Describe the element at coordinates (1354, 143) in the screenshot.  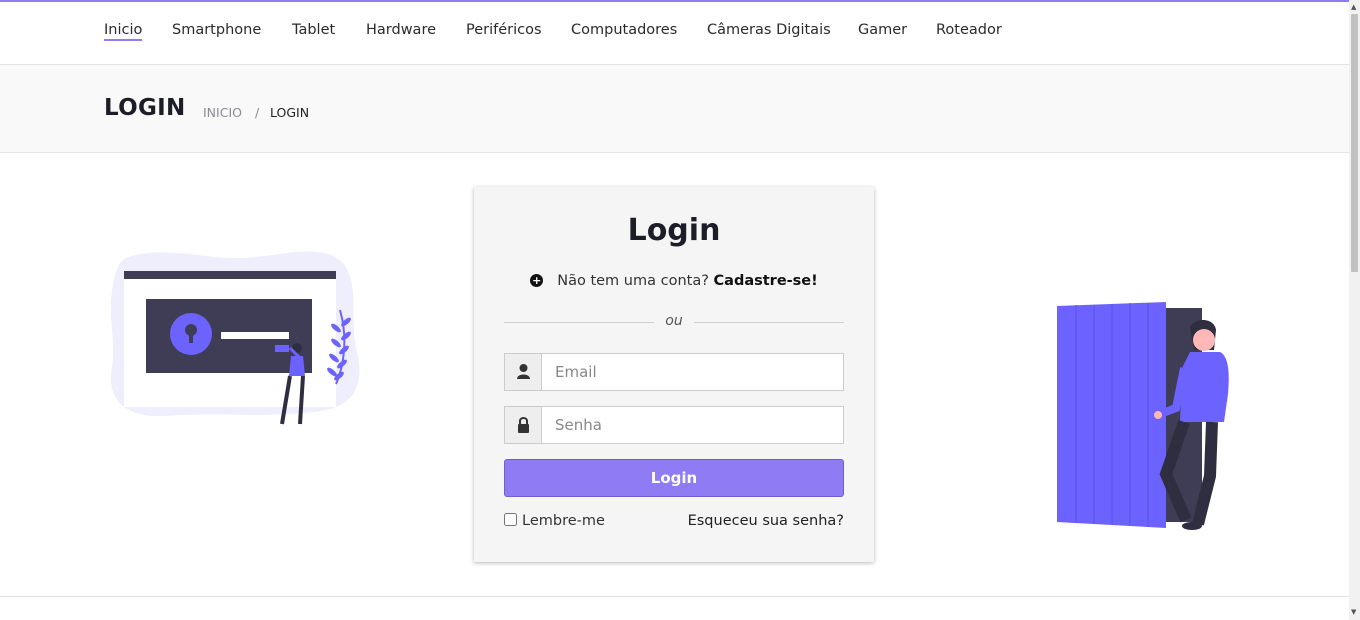
I see `scrollbar-thumb` at that location.